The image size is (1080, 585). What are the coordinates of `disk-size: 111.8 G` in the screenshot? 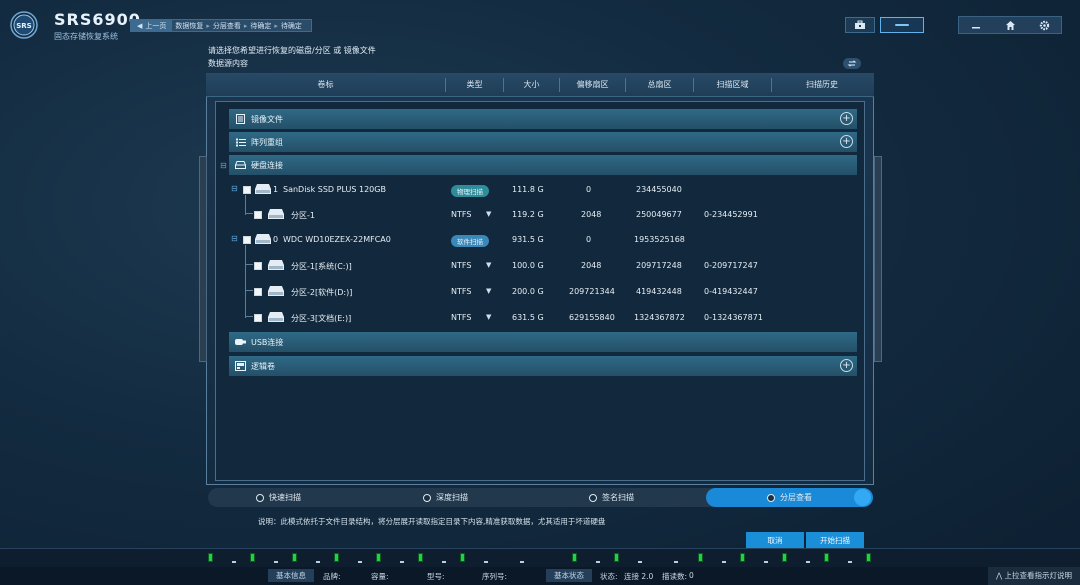 It's located at (528, 189).